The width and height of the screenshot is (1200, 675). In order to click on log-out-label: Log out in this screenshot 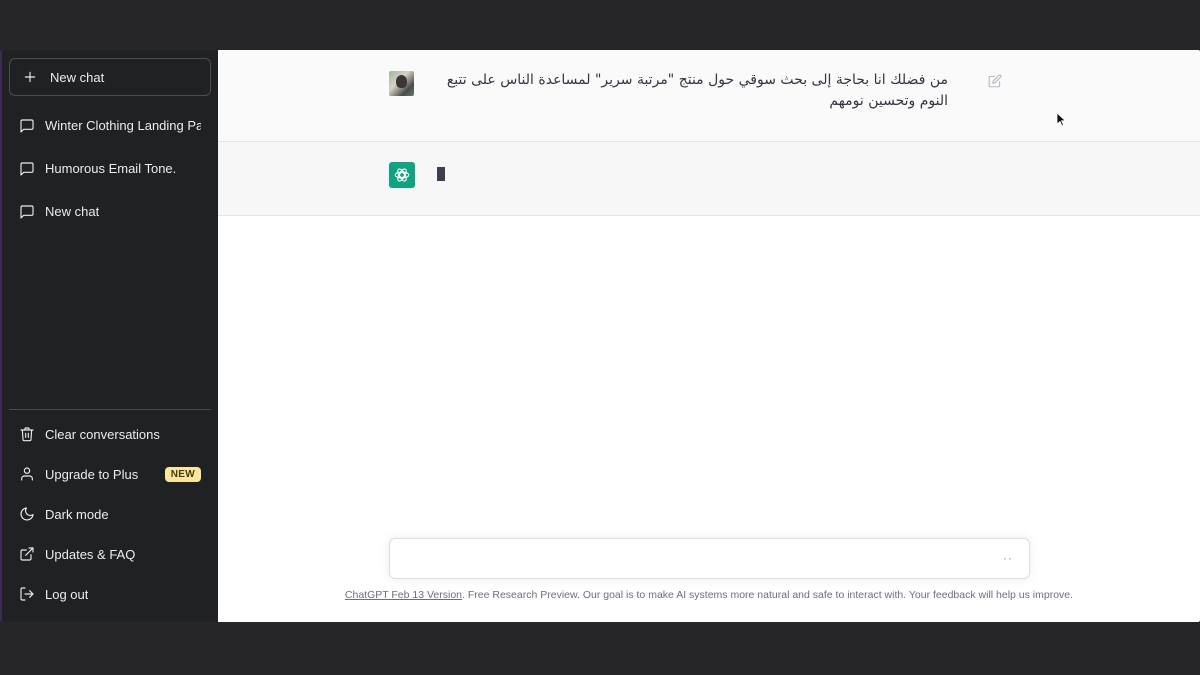, I will do `click(67, 594)`.